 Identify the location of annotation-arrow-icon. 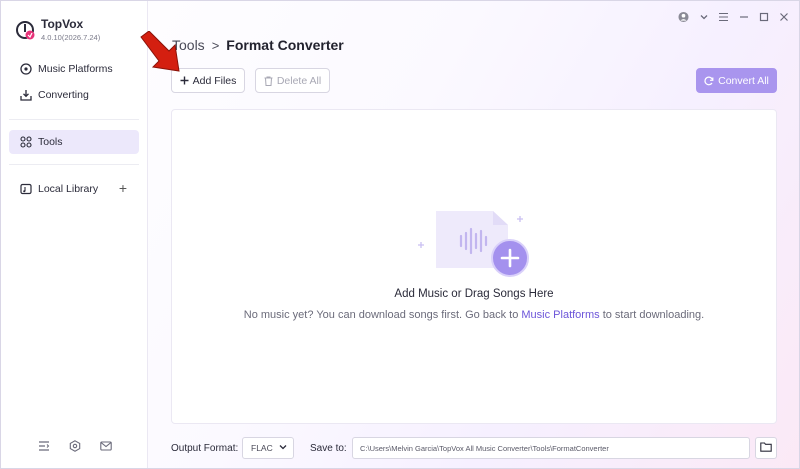
(161, 52).